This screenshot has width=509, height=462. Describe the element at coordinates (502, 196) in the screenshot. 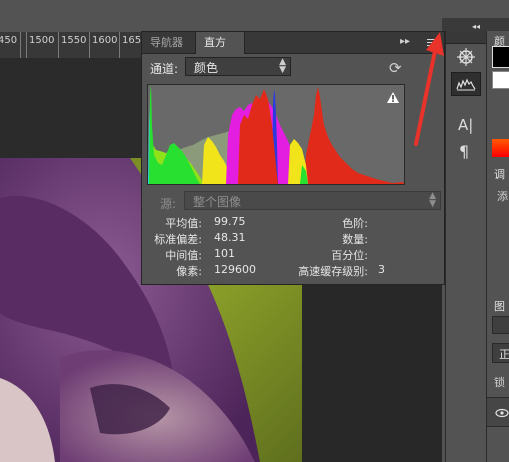

I see `add-adjustment-label: 添` at that location.